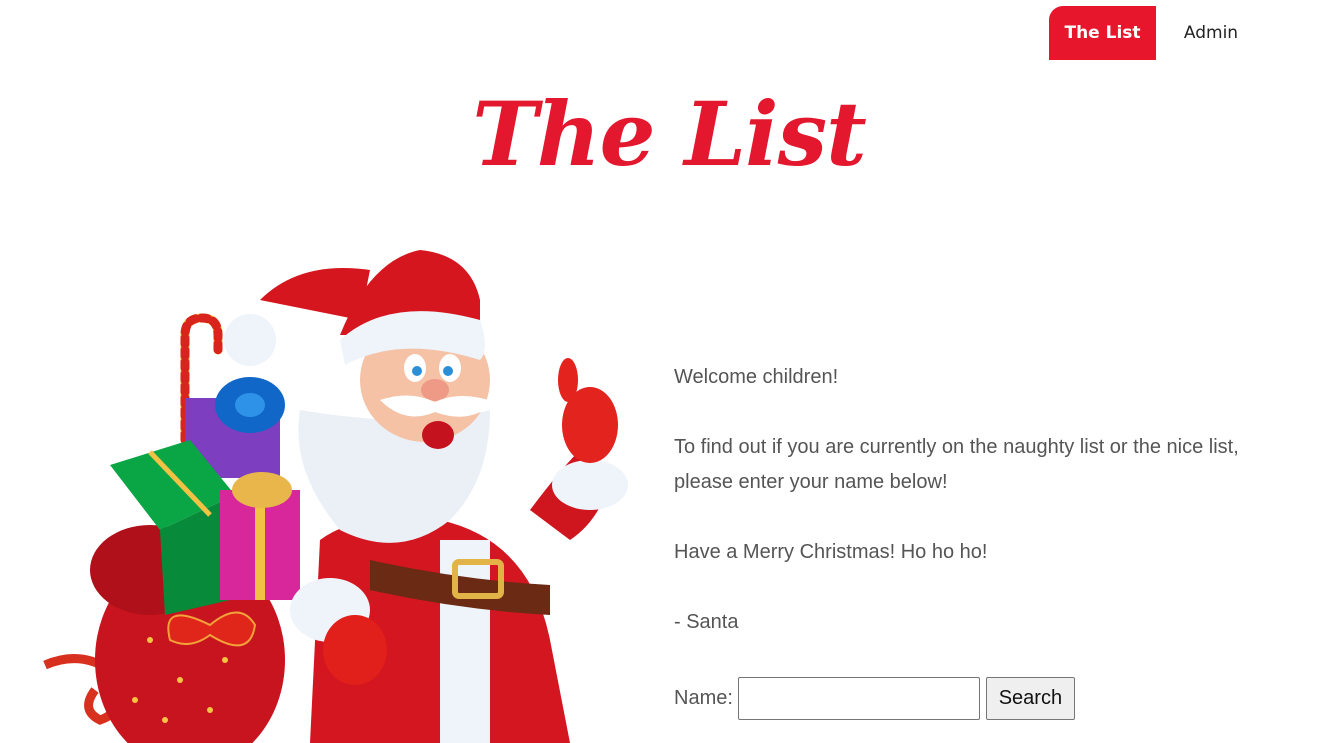 This screenshot has height=743, width=1338. Describe the element at coordinates (1102, 33) in the screenshot. I see `nav-the-list: The List` at that location.